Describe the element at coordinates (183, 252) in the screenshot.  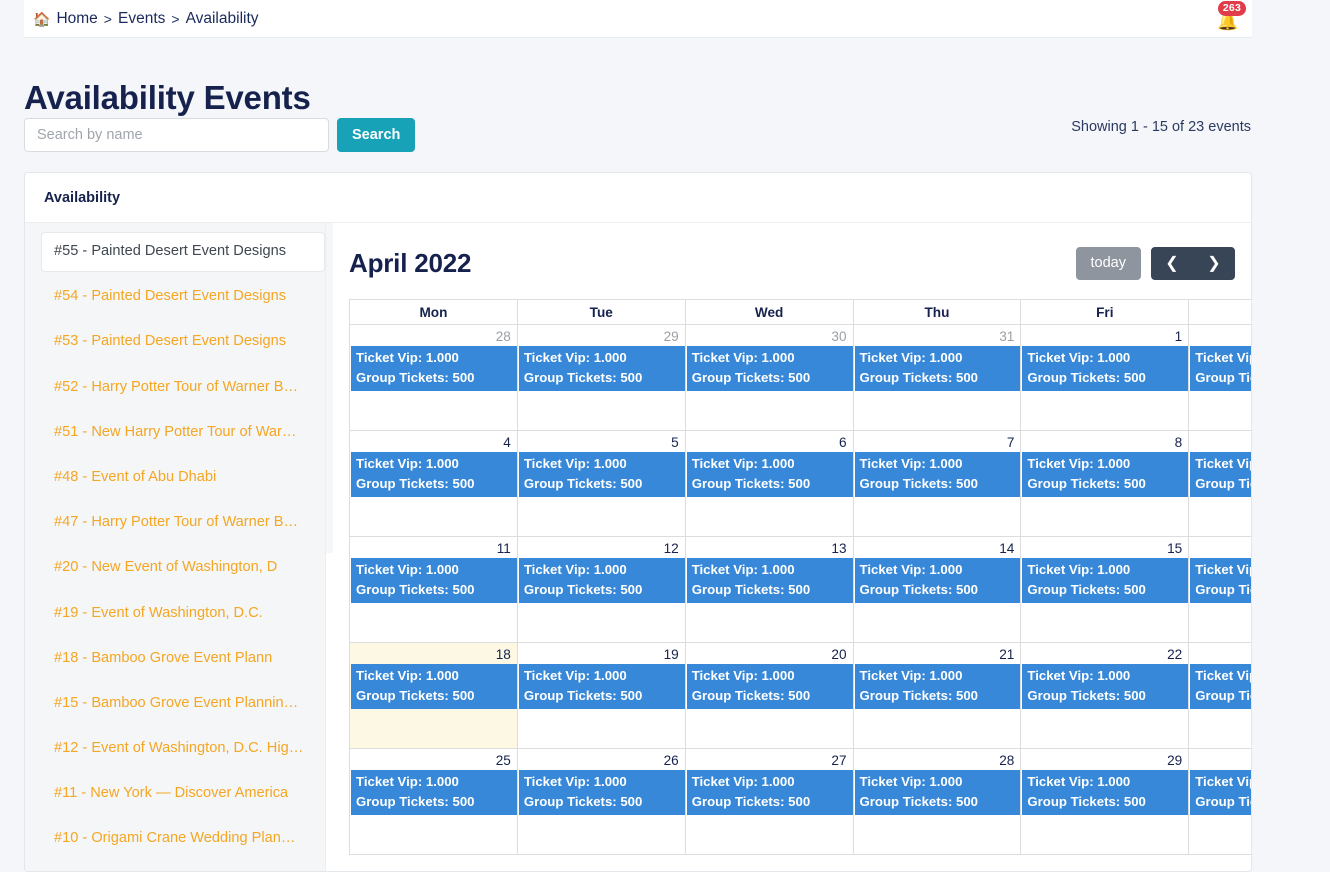
I see `event-list-item: #55 - Painted Desert Event Designs` at that location.